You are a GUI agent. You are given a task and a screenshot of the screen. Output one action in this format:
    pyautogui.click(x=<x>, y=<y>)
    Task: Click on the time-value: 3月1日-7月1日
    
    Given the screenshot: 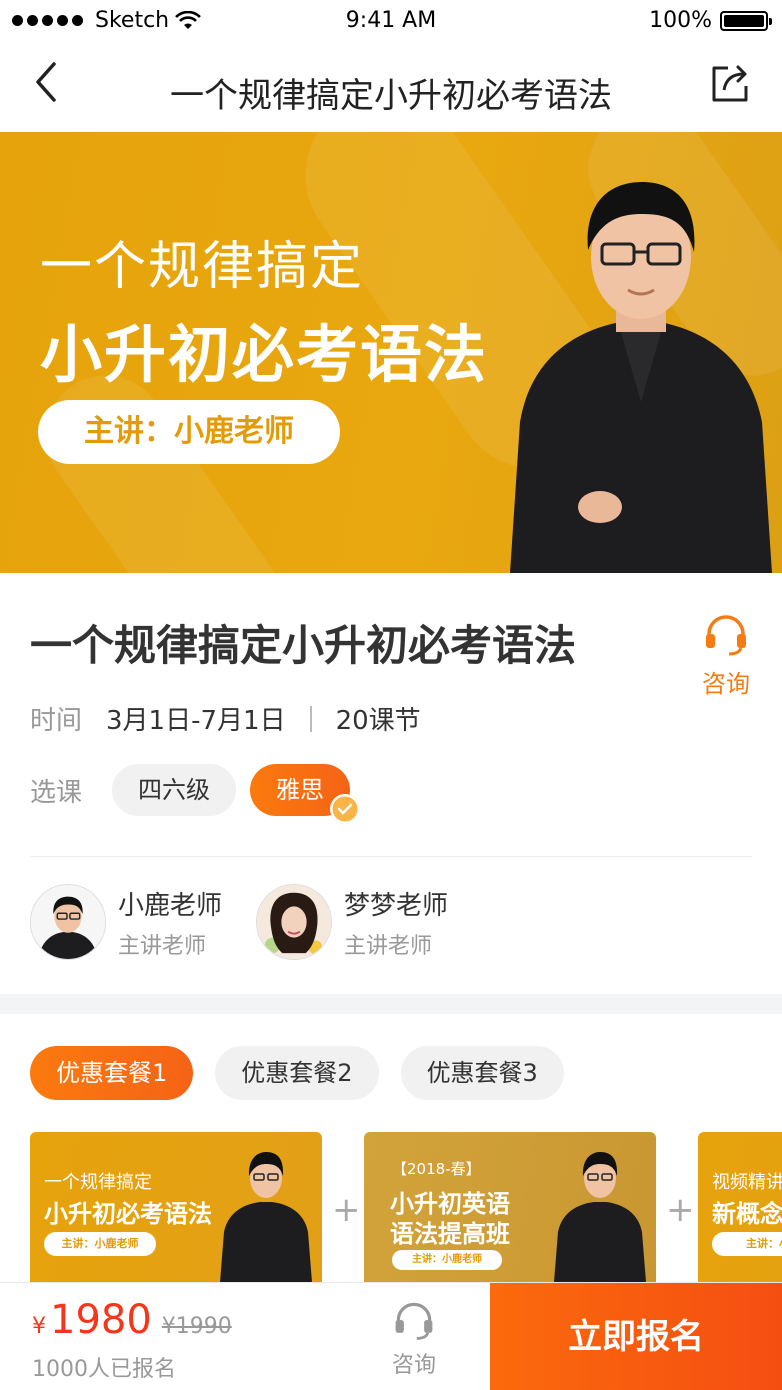 What is the action you would take?
    pyautogui.click(x=196, y=721)
    